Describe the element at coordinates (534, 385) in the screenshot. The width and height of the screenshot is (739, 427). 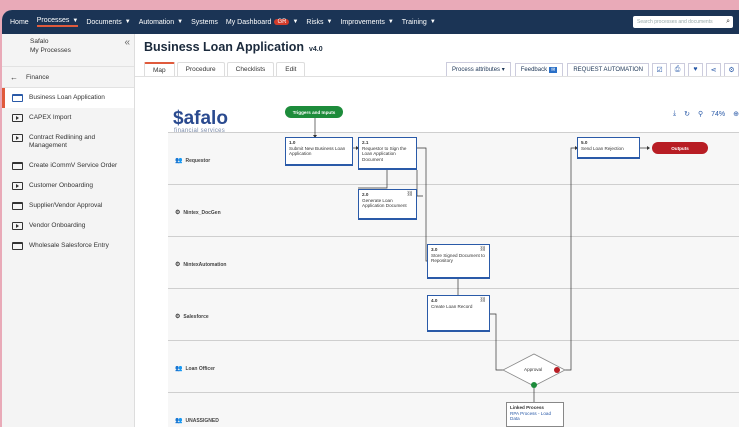
I see `approve-icon` at that location.